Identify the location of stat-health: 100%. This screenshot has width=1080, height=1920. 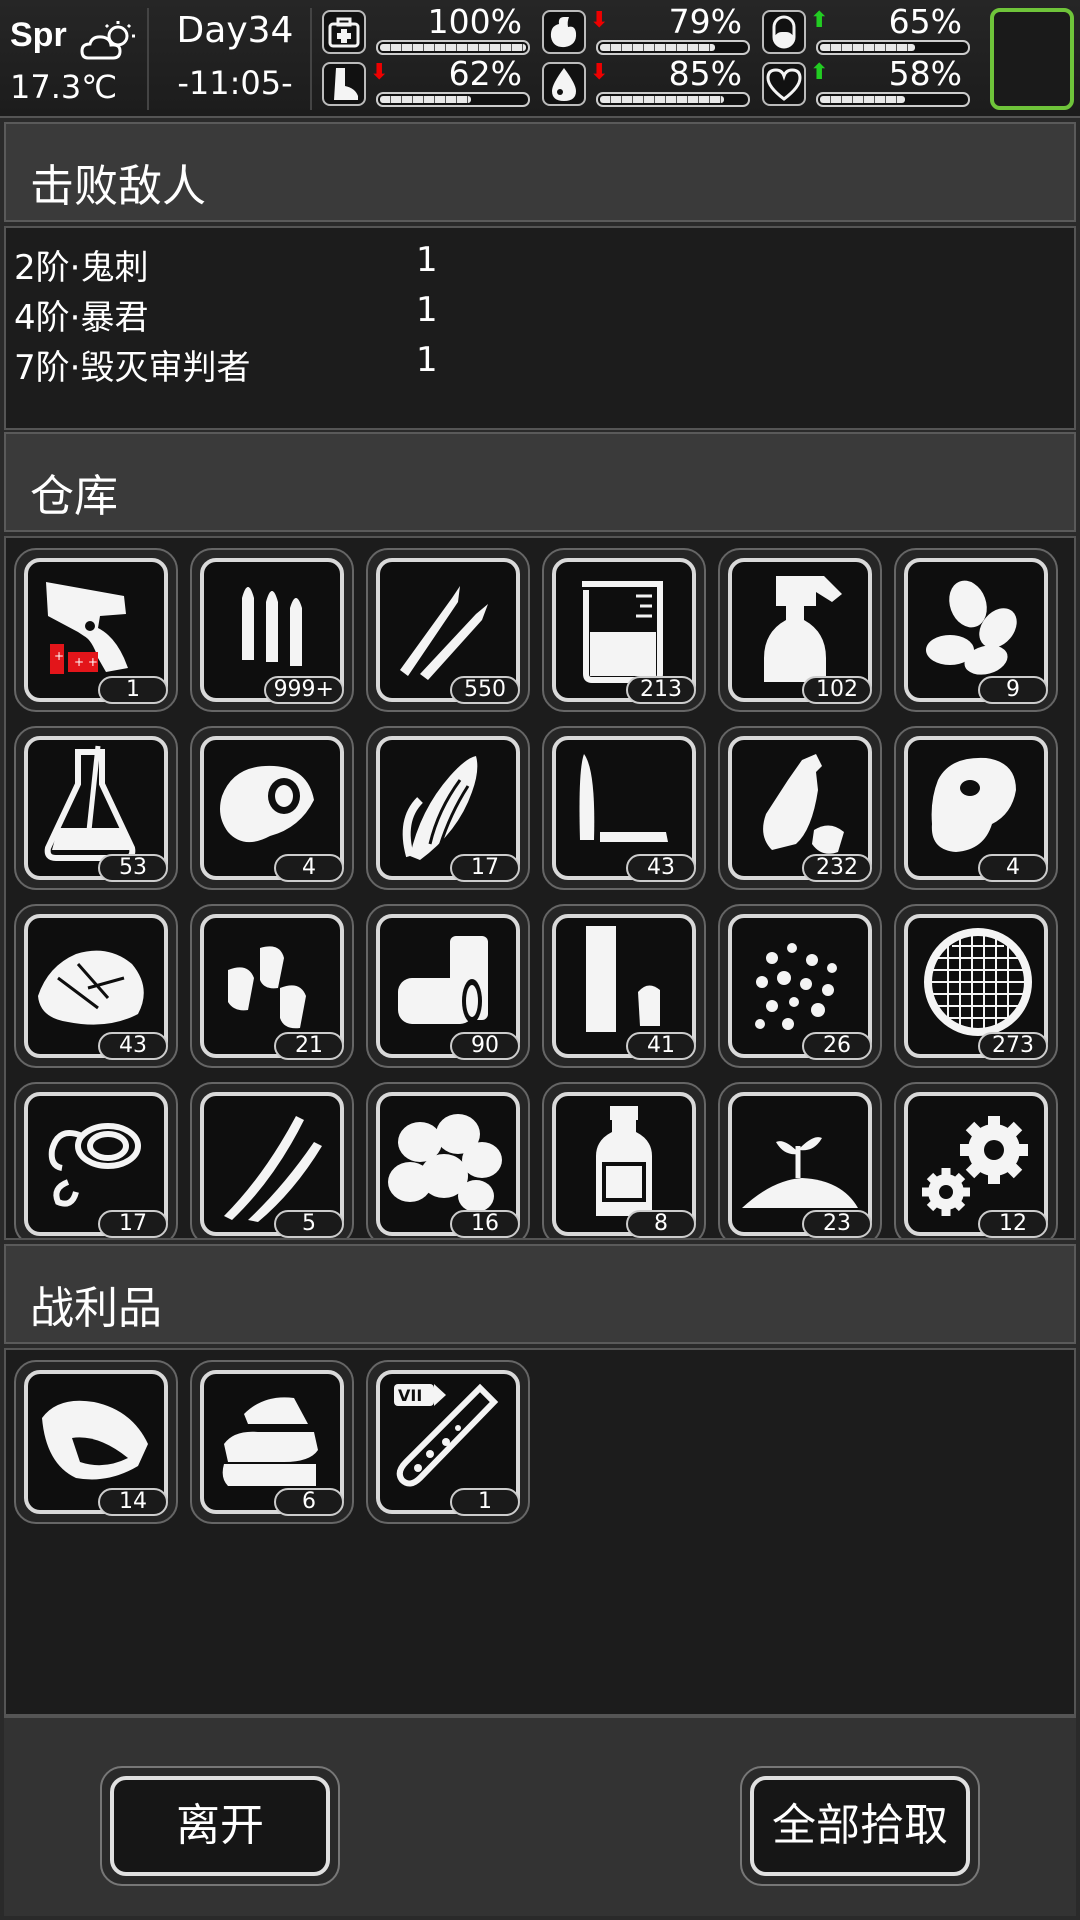
(427, 30).